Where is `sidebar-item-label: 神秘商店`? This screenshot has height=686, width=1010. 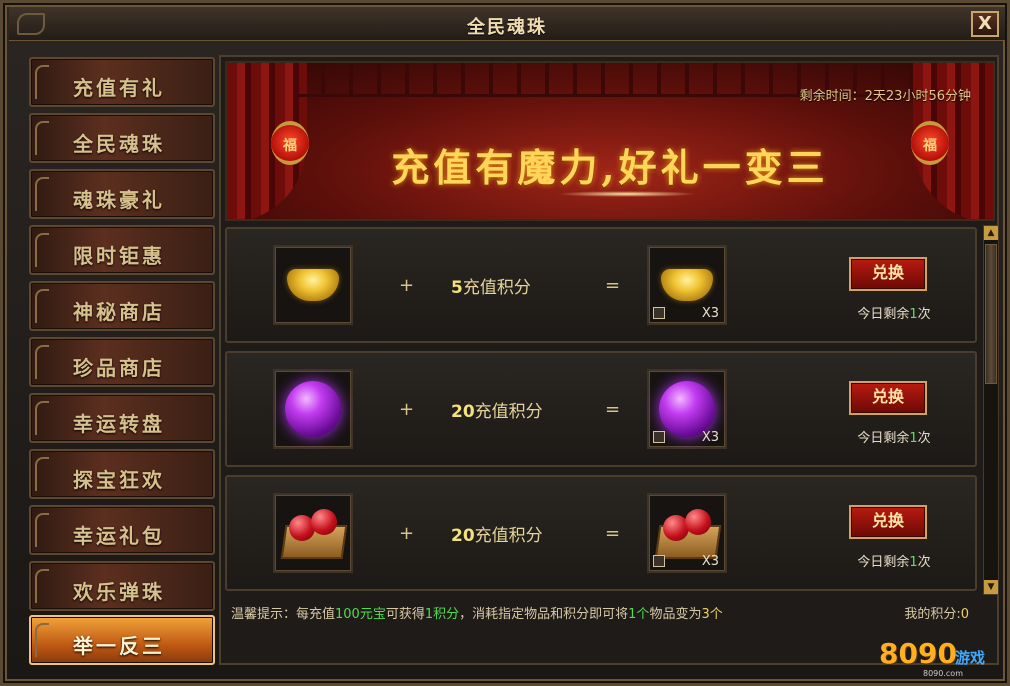
sidebar-item-label: 神秘商店 is located at coordinates (119, 312).